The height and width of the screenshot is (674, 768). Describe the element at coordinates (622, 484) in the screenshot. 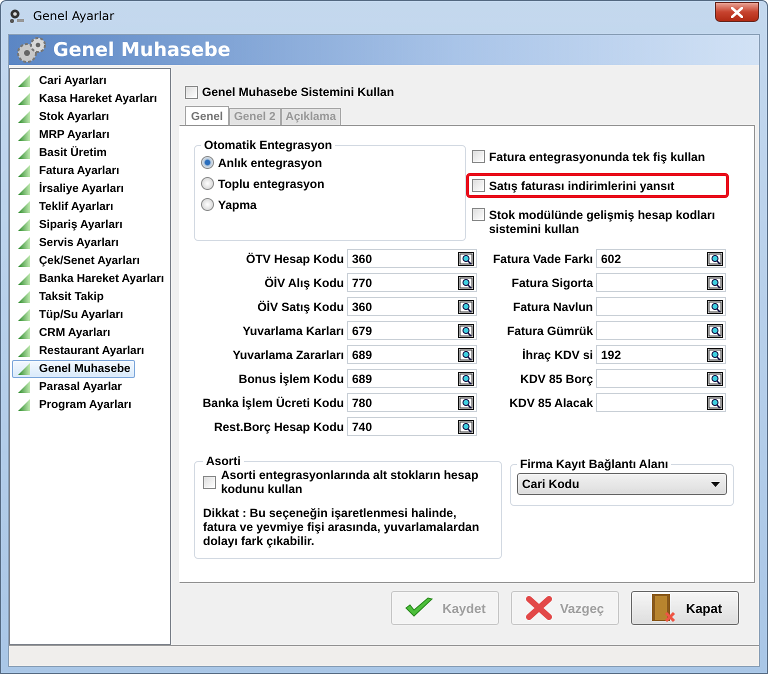

I see `dropdown: Cari Kodu` at that location.